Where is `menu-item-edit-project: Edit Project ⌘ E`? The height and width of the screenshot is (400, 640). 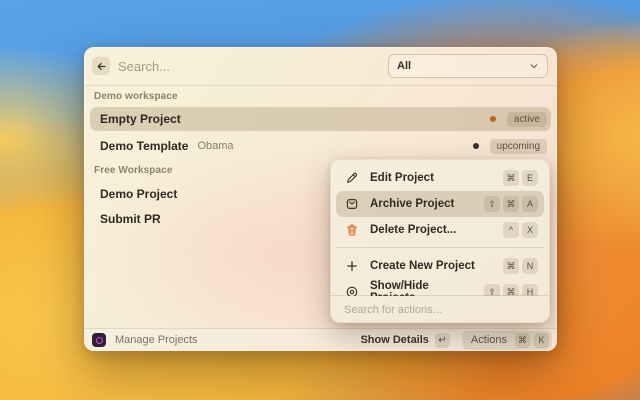
menu-item-edit-project: Edit Project ⌘ E is located at coordinates (440, 178).